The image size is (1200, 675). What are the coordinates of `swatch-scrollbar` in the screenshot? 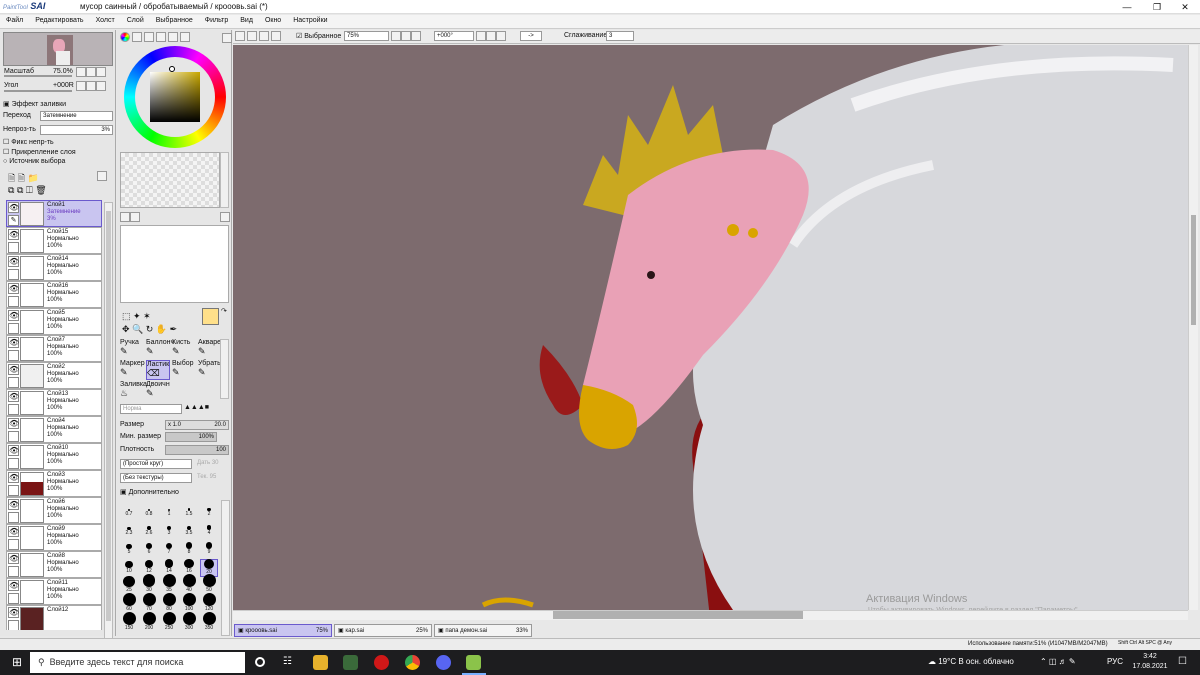 It's located at (224, 180).